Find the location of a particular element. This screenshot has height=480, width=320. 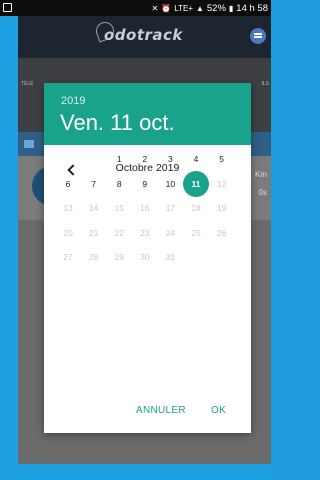

vibrate-icon: ✕ is located at coordinates (155, 8).